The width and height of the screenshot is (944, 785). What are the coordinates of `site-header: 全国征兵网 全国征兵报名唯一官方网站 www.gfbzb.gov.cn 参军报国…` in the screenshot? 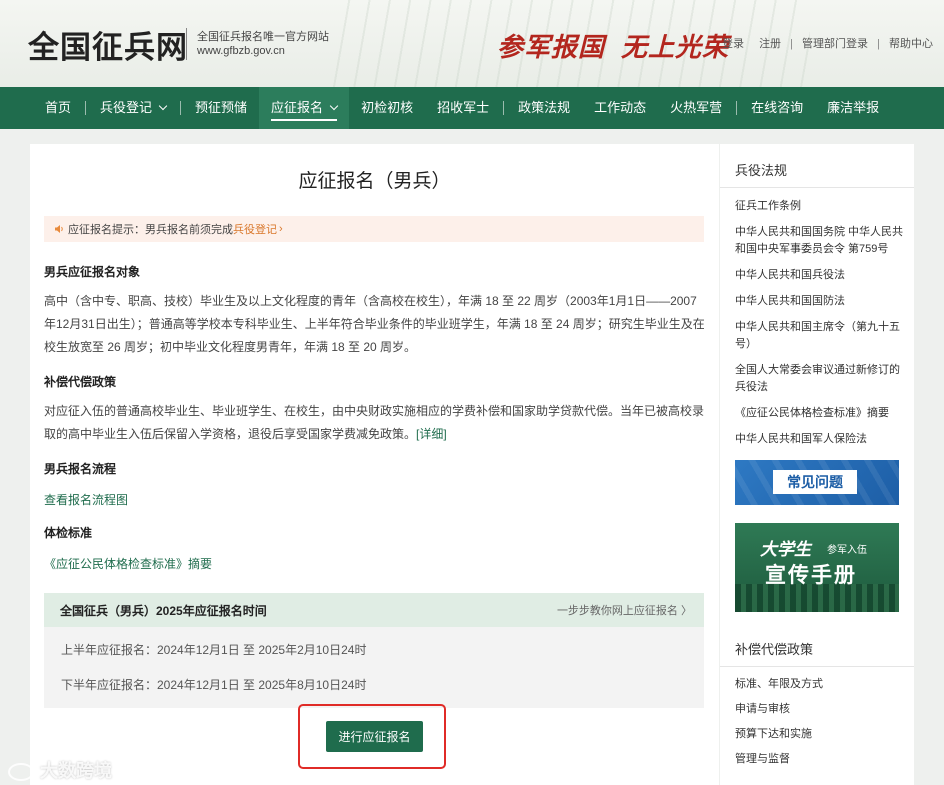 It's located at (472, 43).